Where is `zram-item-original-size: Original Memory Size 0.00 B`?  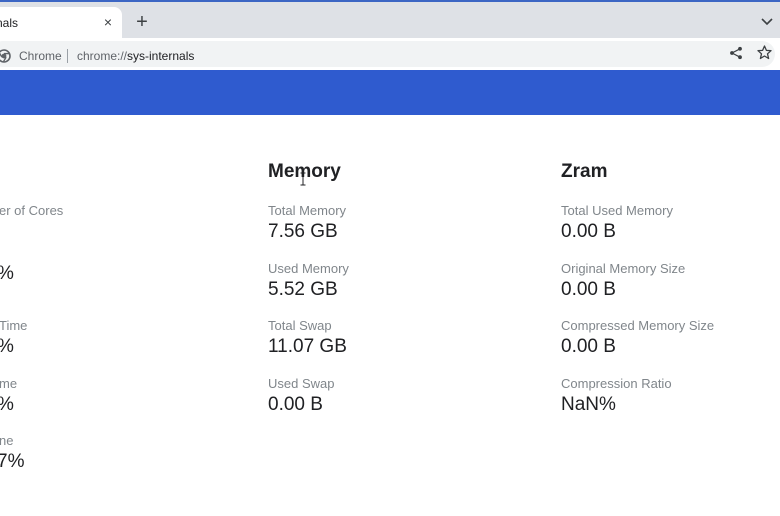 zram-item-original-size: Original Memory Size 0.00 B is located at coordinates (623, 280).